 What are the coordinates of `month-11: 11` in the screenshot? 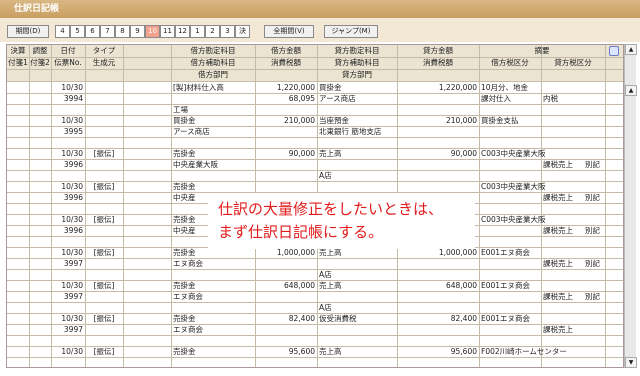 It's located at (167, 31).